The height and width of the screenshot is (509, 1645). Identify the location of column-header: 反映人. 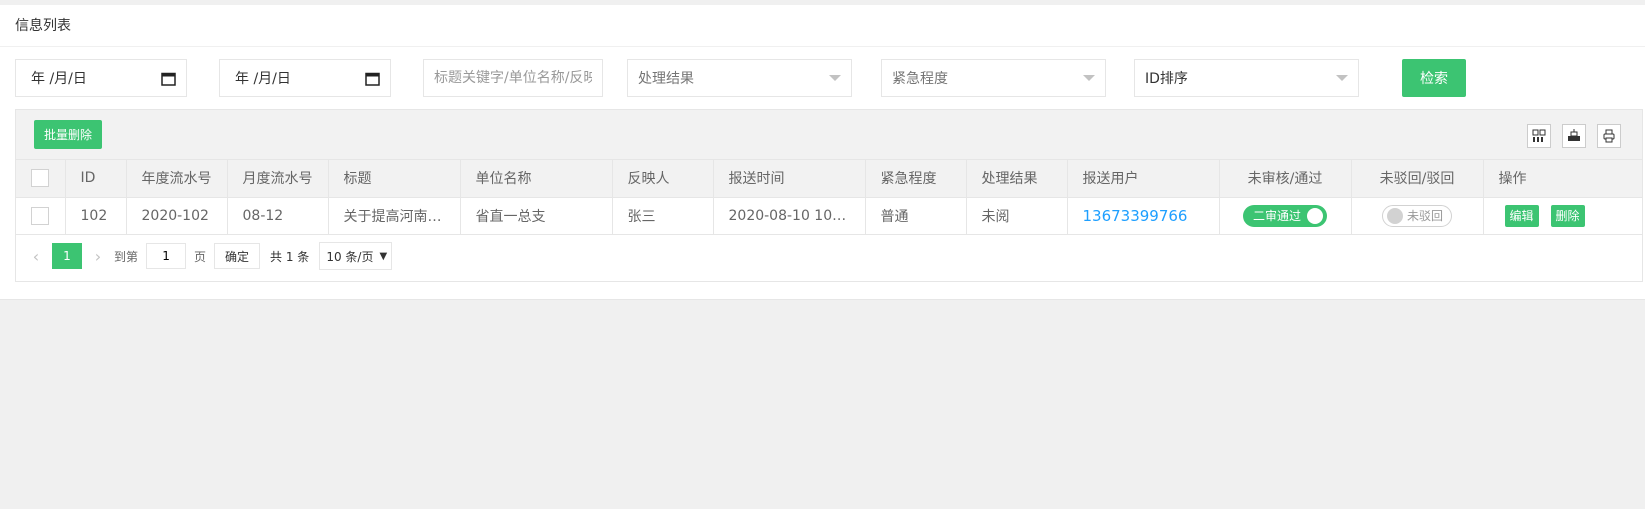
(663, 179).